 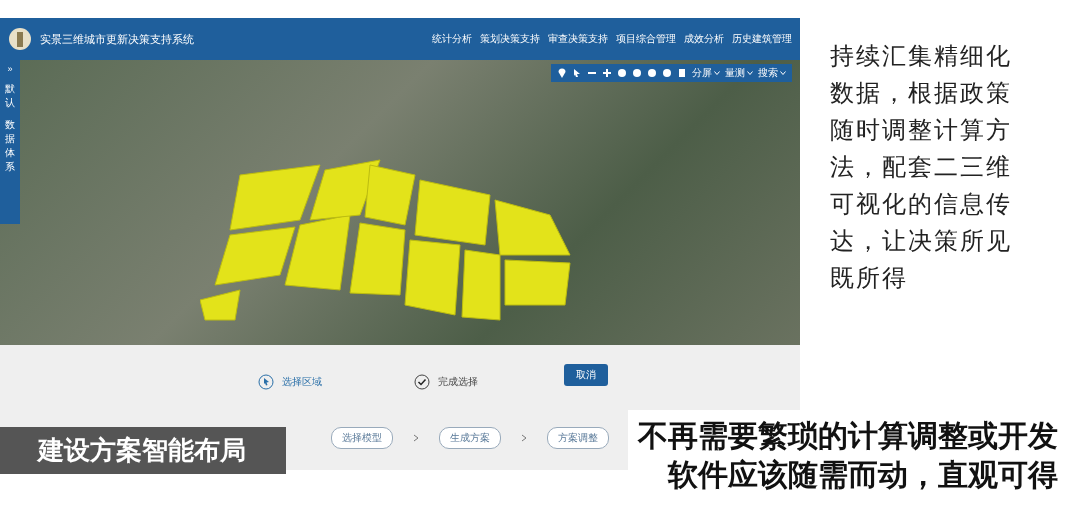 What do you see at coordinates (848, 436) in the screenshot?
I see `caption-line: 不再需要繁琐的计算调整或开发` at bounding box center [848, 436].